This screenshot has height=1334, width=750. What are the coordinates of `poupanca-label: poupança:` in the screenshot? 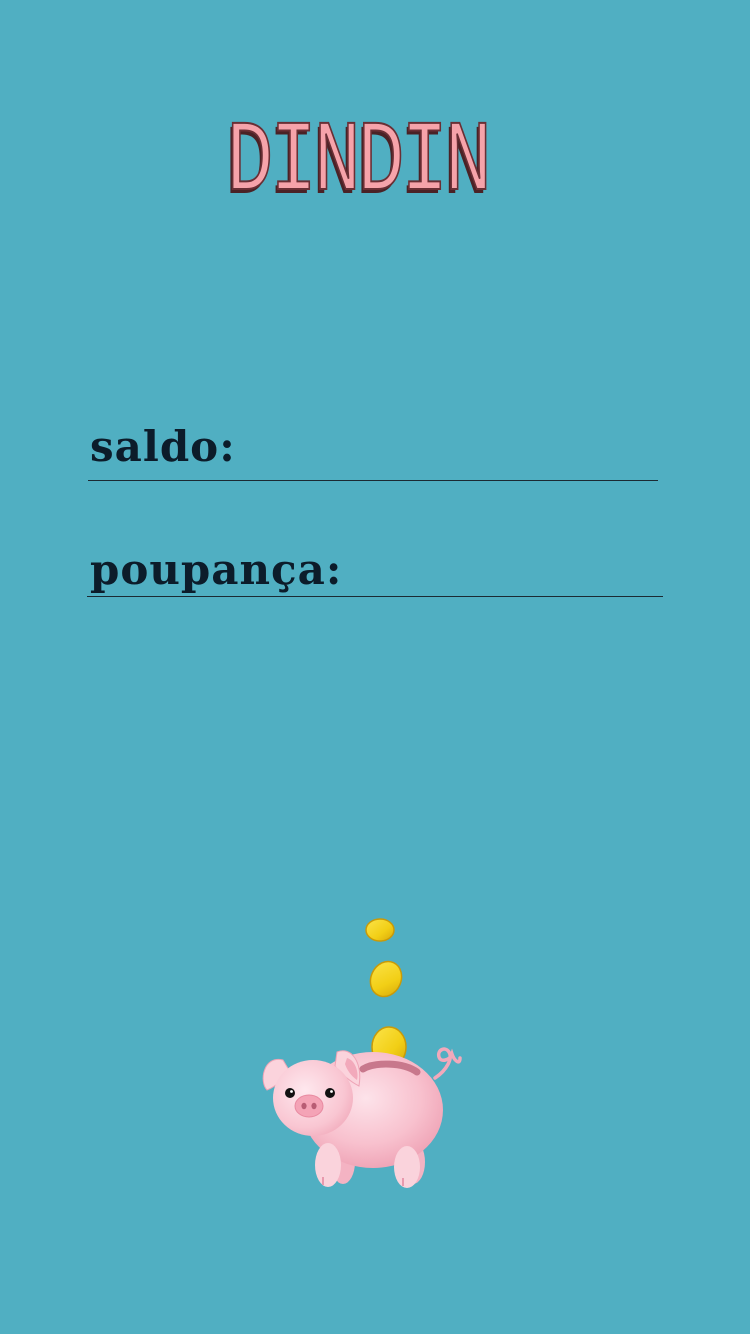 It's located at (216, 569).